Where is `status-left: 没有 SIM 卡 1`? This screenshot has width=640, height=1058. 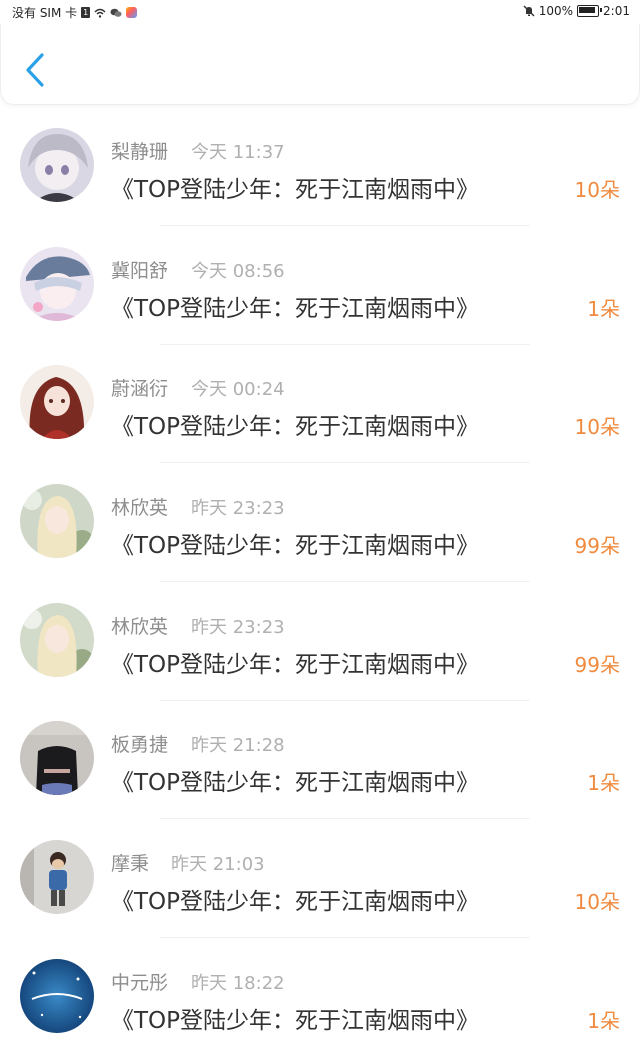
status-left: 没有 SIM 卡 1 is located at coordinates (75, 12).